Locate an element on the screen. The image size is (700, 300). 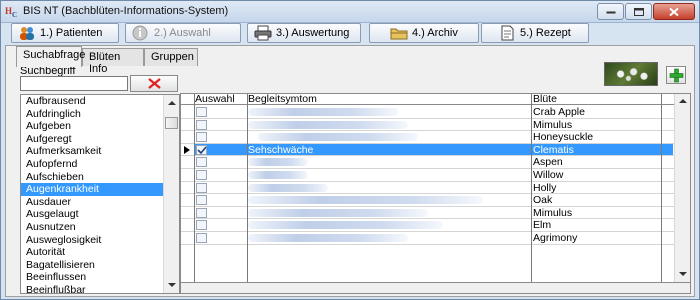
header-begleitsymptom: Begleitsymtom is located at coordinates (282, 99).